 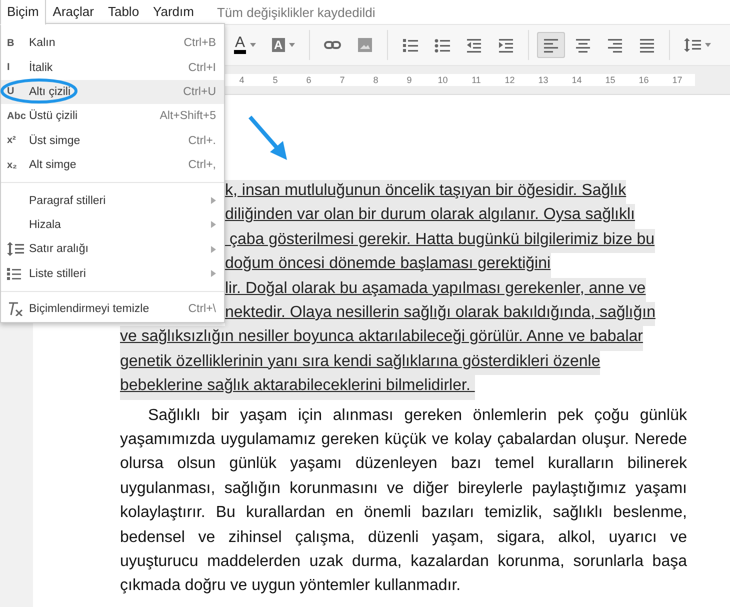 I want to click on image-icon, so click(x=364, y=45).